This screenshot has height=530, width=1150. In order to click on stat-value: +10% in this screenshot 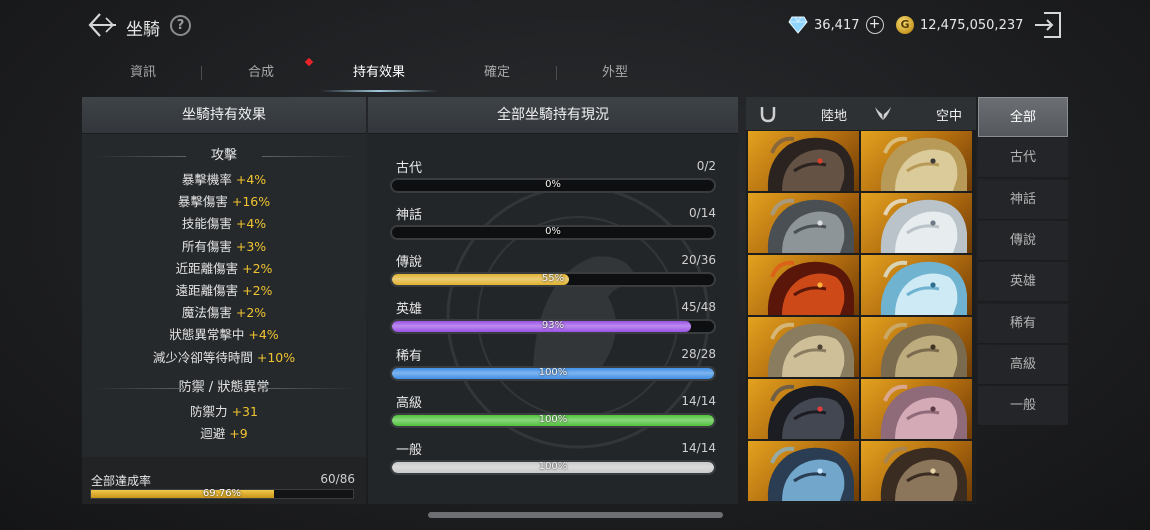, I will do `click(276, 357)`.